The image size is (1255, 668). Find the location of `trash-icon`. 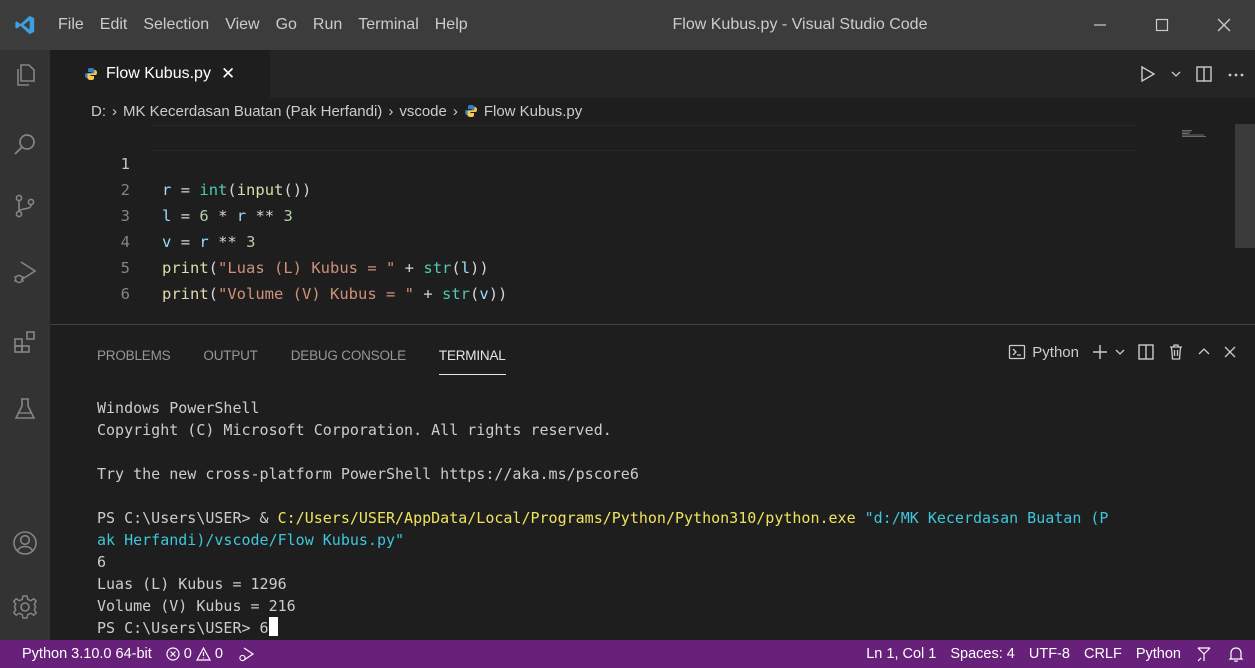

trash-icon is located at coordinates (1176, 352).